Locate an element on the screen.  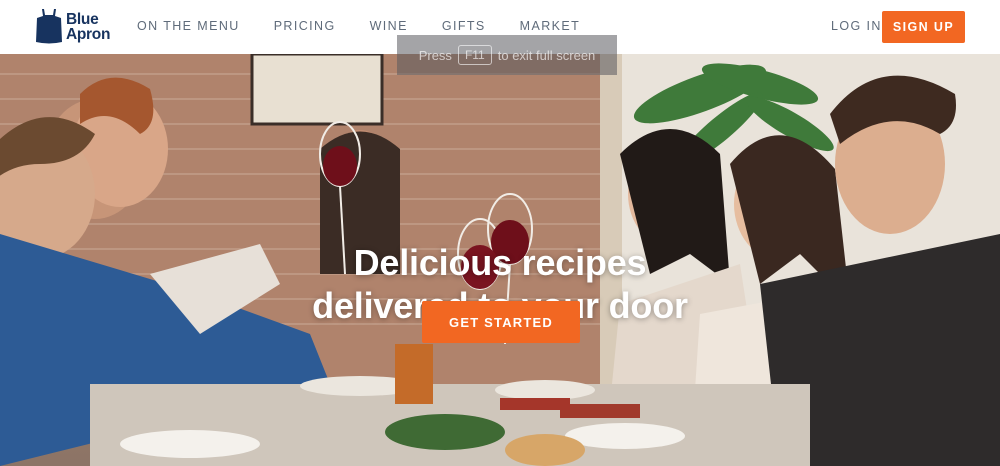
nav-wine: WINE is located at coordinates (389, 26).